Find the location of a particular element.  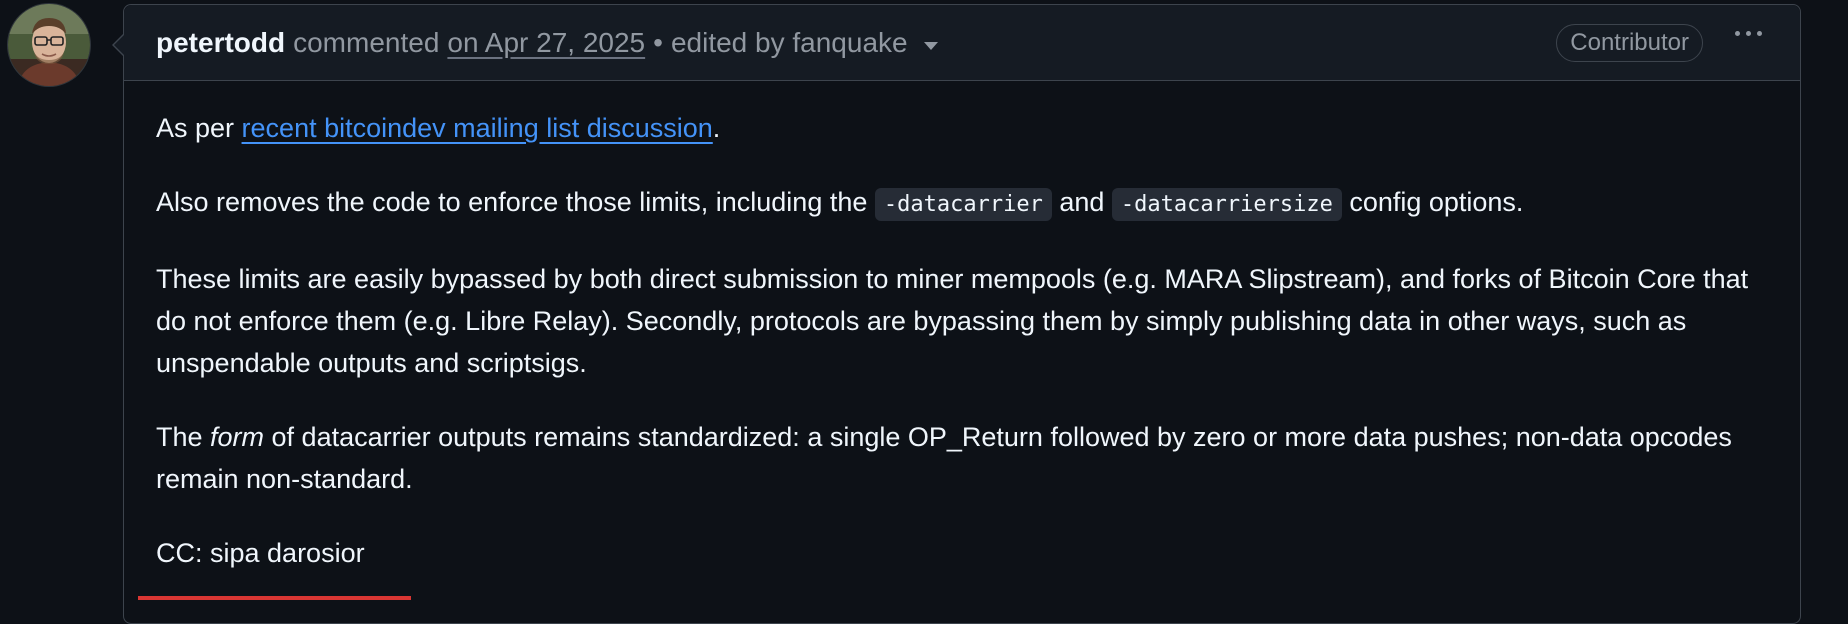

avatar-image is located at coordinates (49, 45).